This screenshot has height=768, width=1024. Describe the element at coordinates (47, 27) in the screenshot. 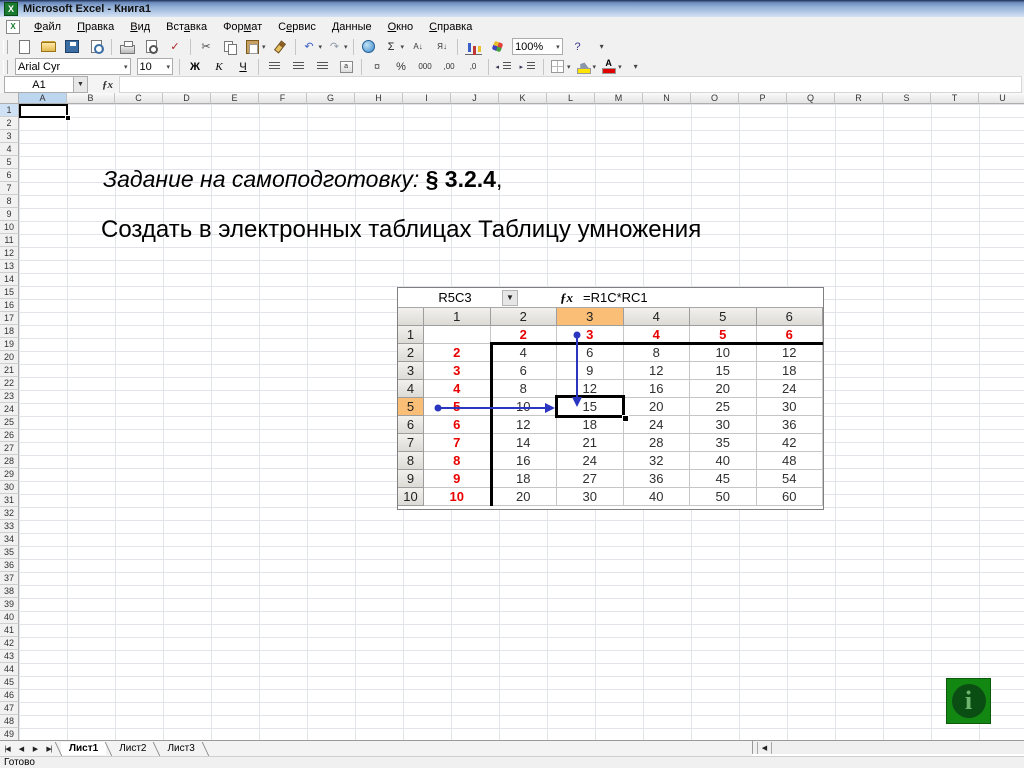

I see `menu-file: Файл` at that location.